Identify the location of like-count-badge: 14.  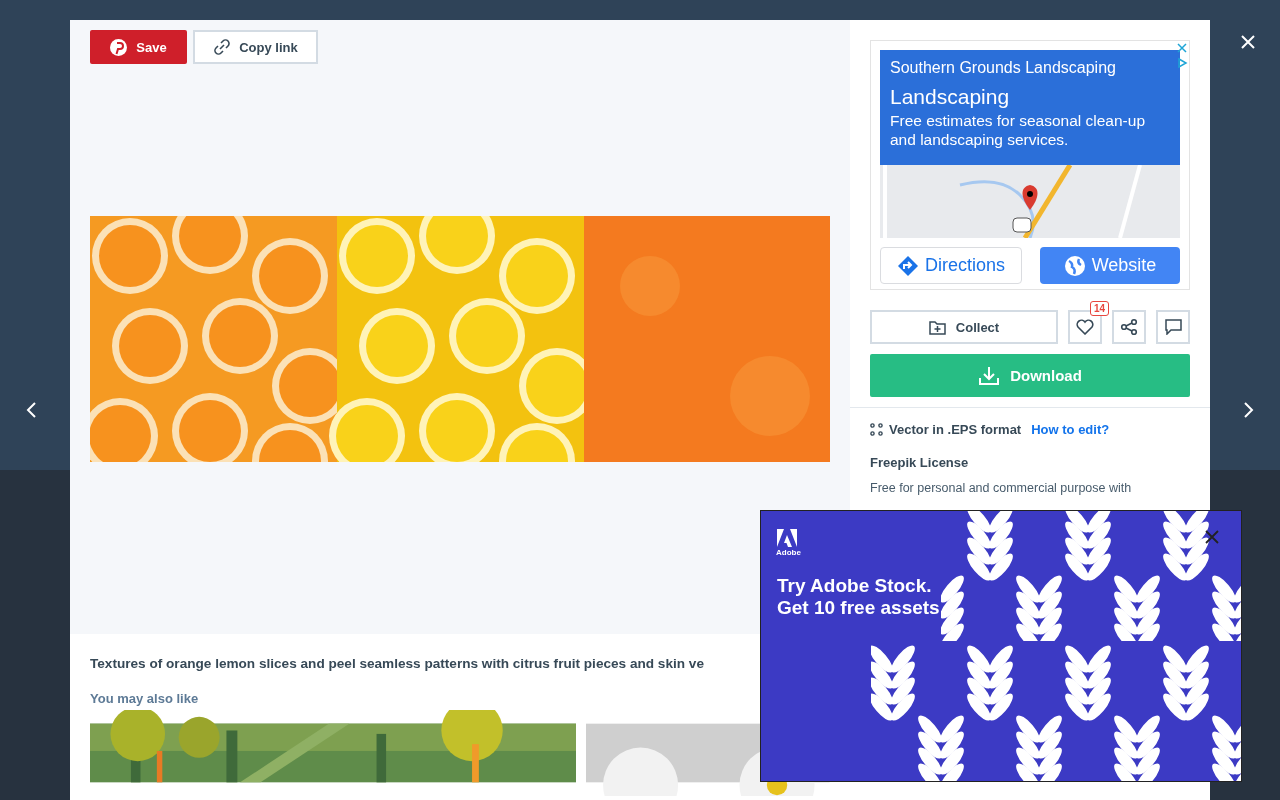
(1100, 308).